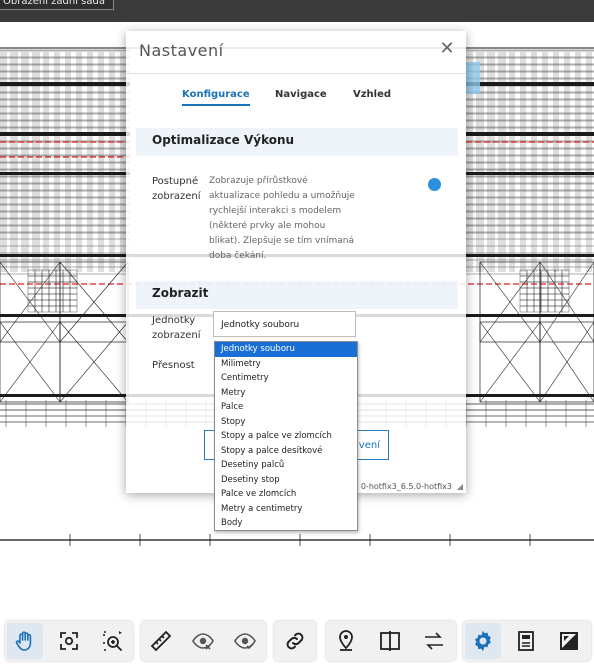 The image size is (594, 665). Describe the element at coordinates (286, 422) in the screenshot. I see `dropdown-option: Stopy` at that location.